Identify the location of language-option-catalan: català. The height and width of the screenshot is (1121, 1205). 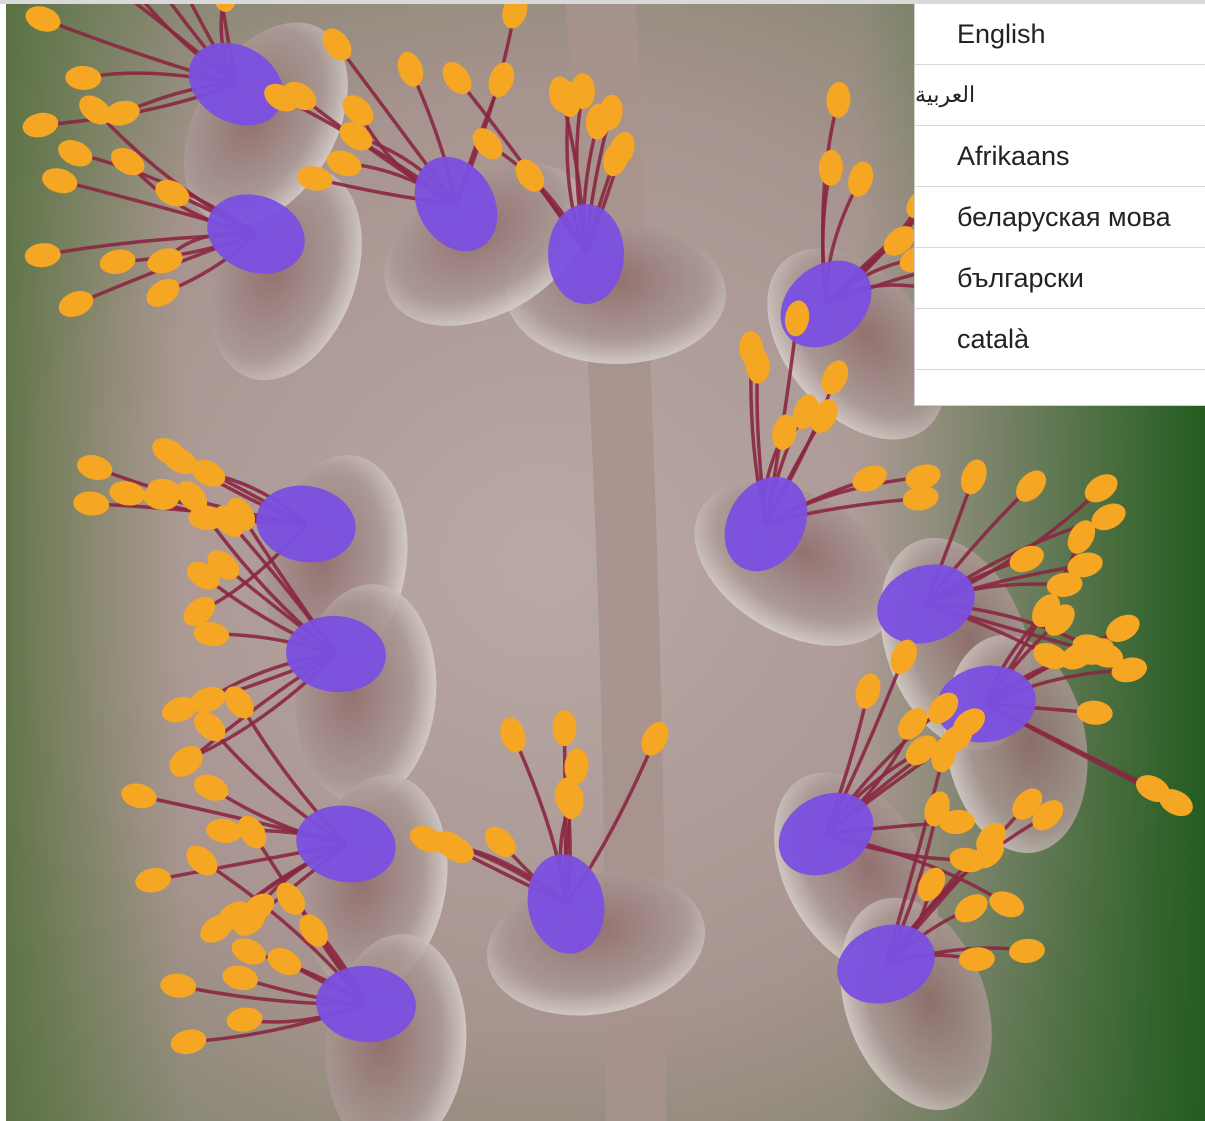
(1060, 339).